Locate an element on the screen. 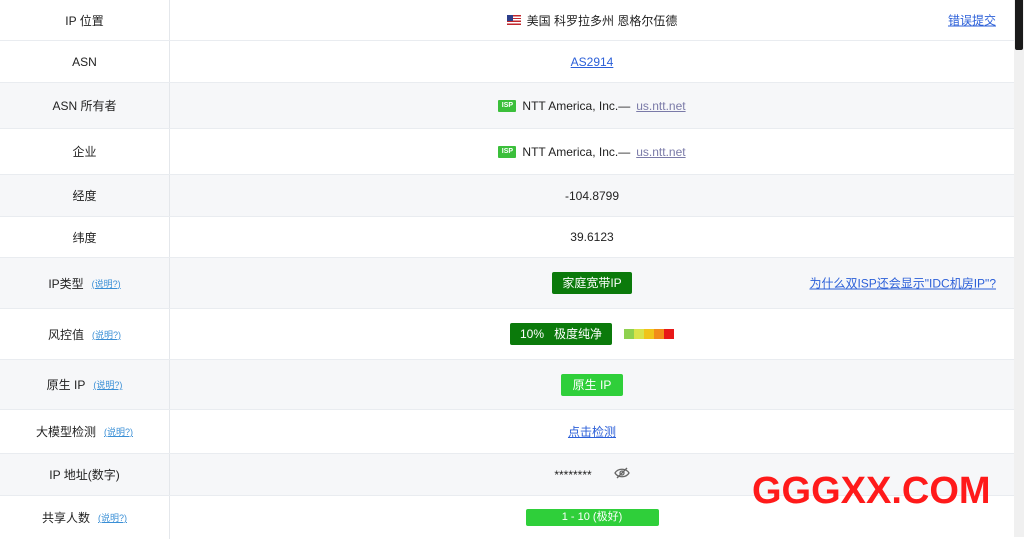  label-ip-numeric: IP 地址(数字) is located at coordinates (85, 474).